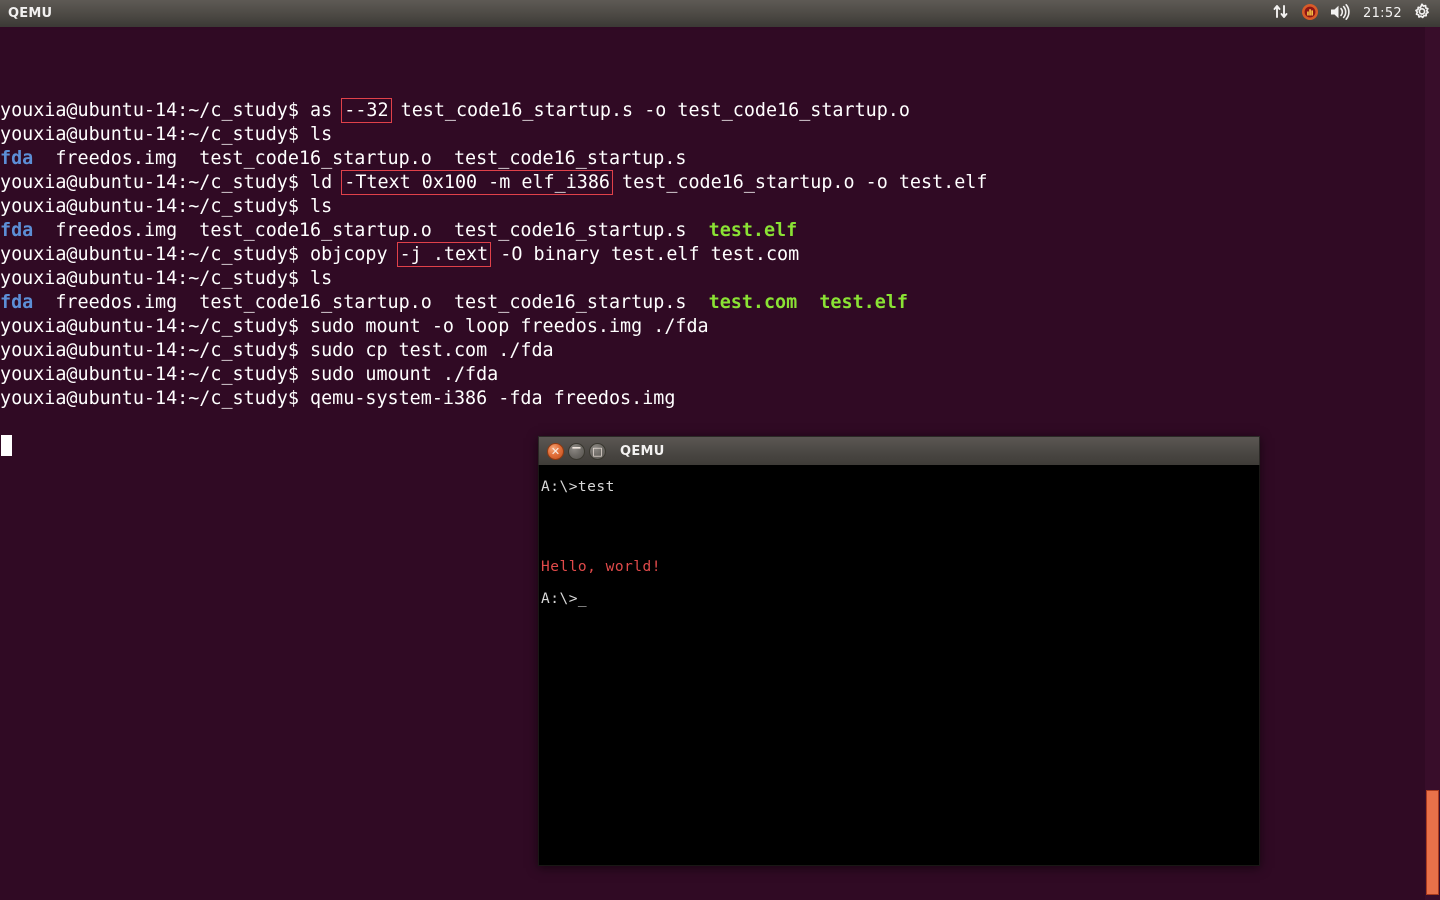 This screenshot has width=1440, height=900. What do you see at coordinates (601, 567) in the screenshot?
I see `dos-text-line: Hello, world!` at bounding box center [601, 567].